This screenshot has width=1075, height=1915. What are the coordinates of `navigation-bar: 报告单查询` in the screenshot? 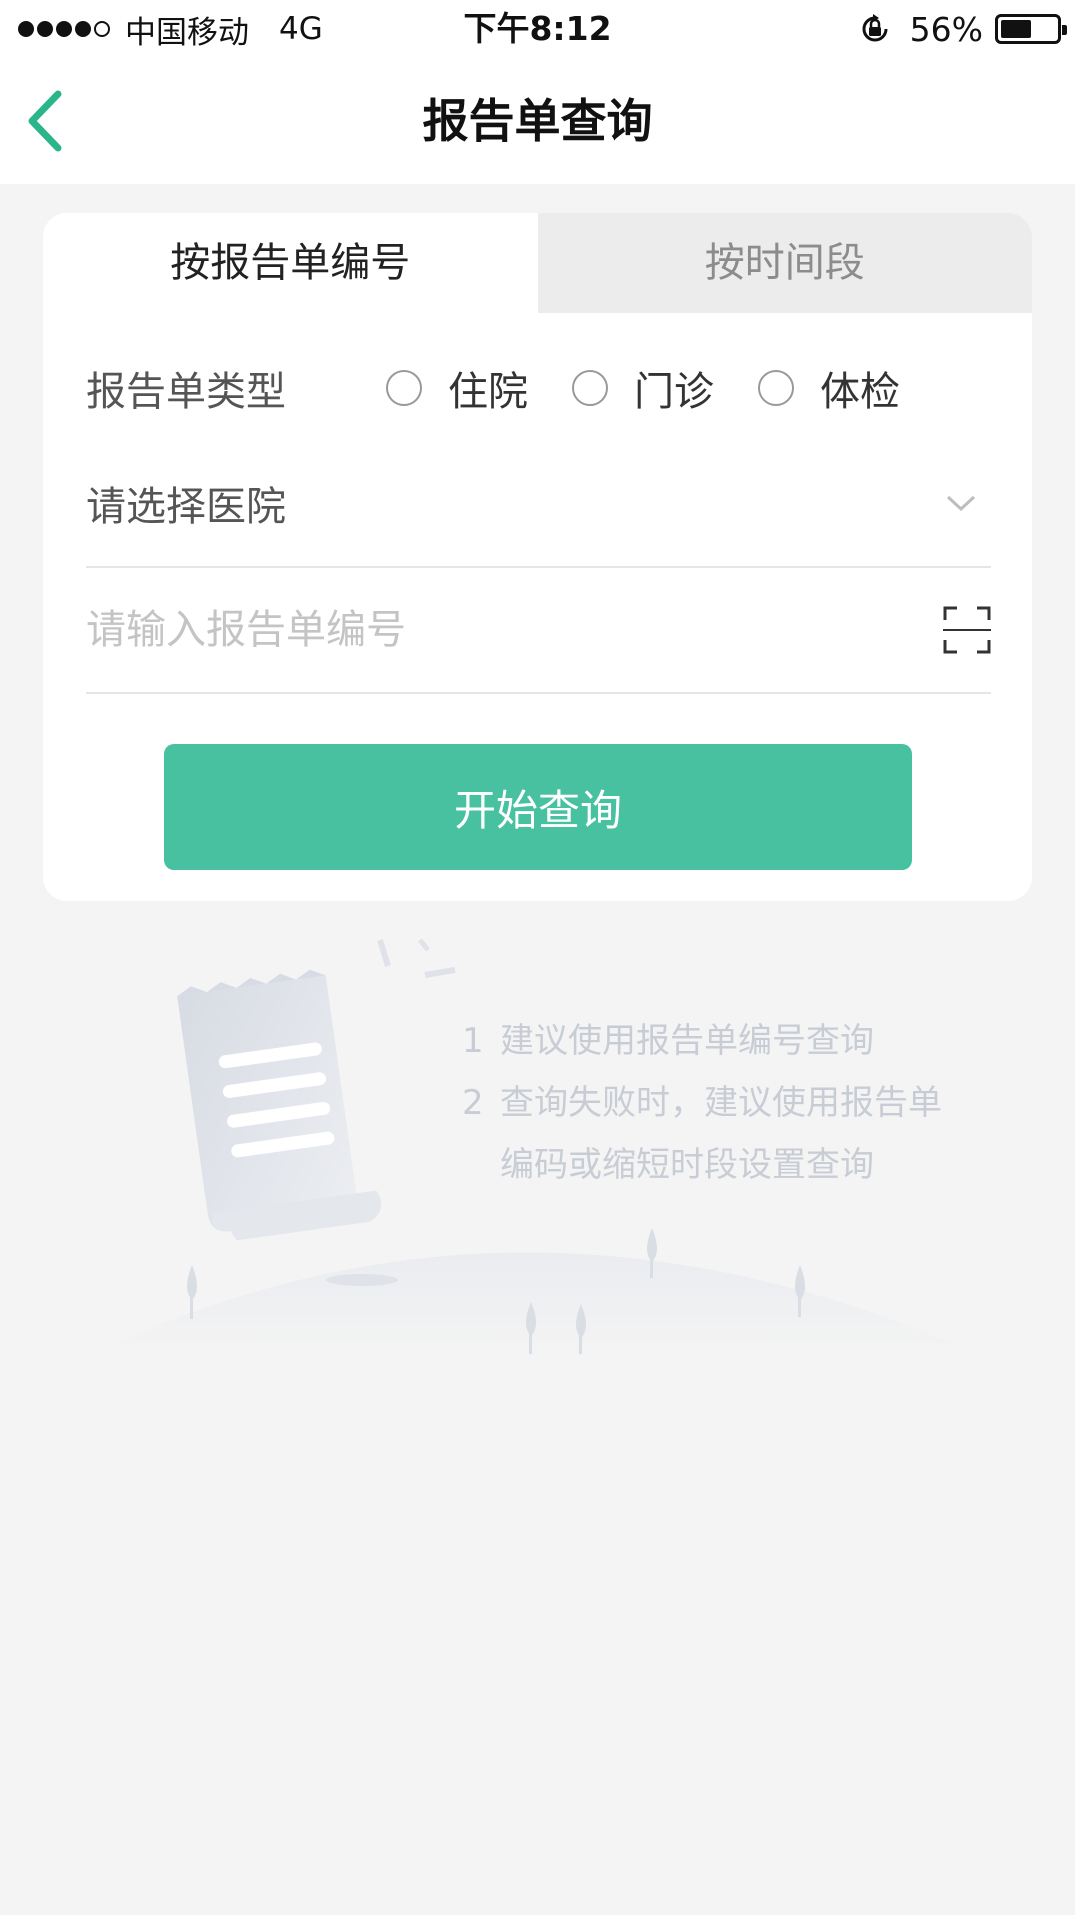 It's located at (537, 121).